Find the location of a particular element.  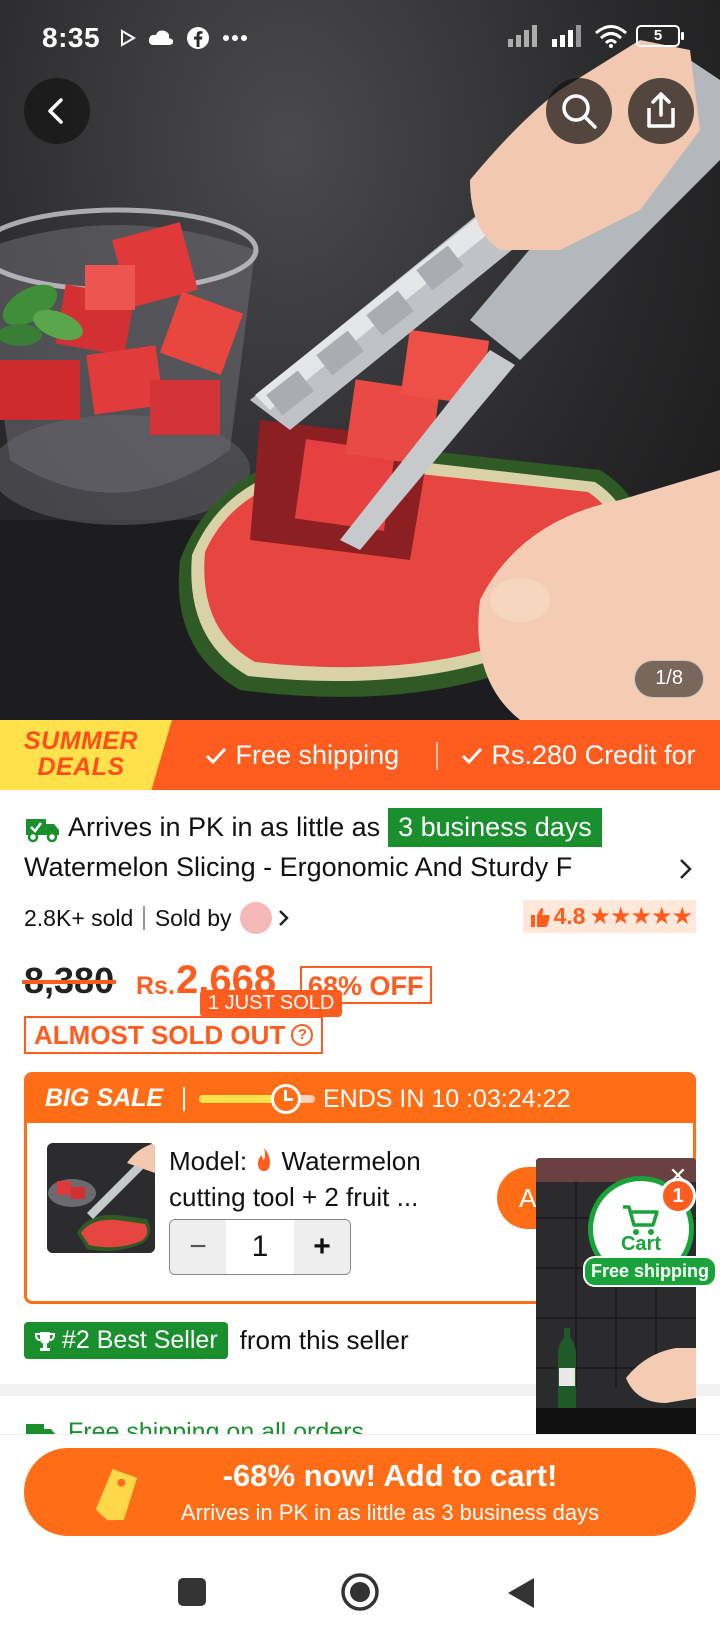

quantity-stepper: − 1 + is located at coordinates (260, 1247).